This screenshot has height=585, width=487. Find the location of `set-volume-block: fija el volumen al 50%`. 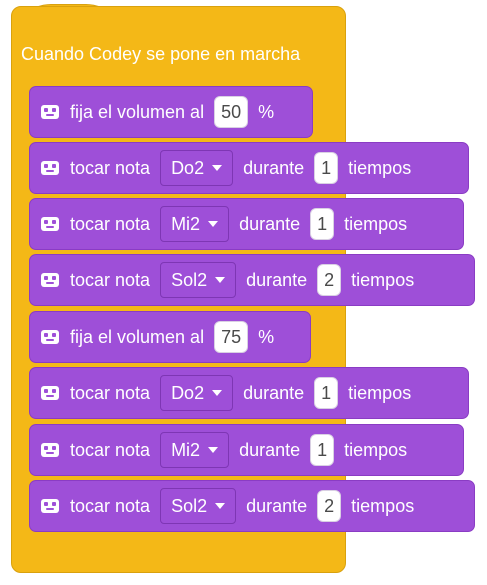

set-volume-block: fija el volumen al 50% is located at coordinates (171, 112).